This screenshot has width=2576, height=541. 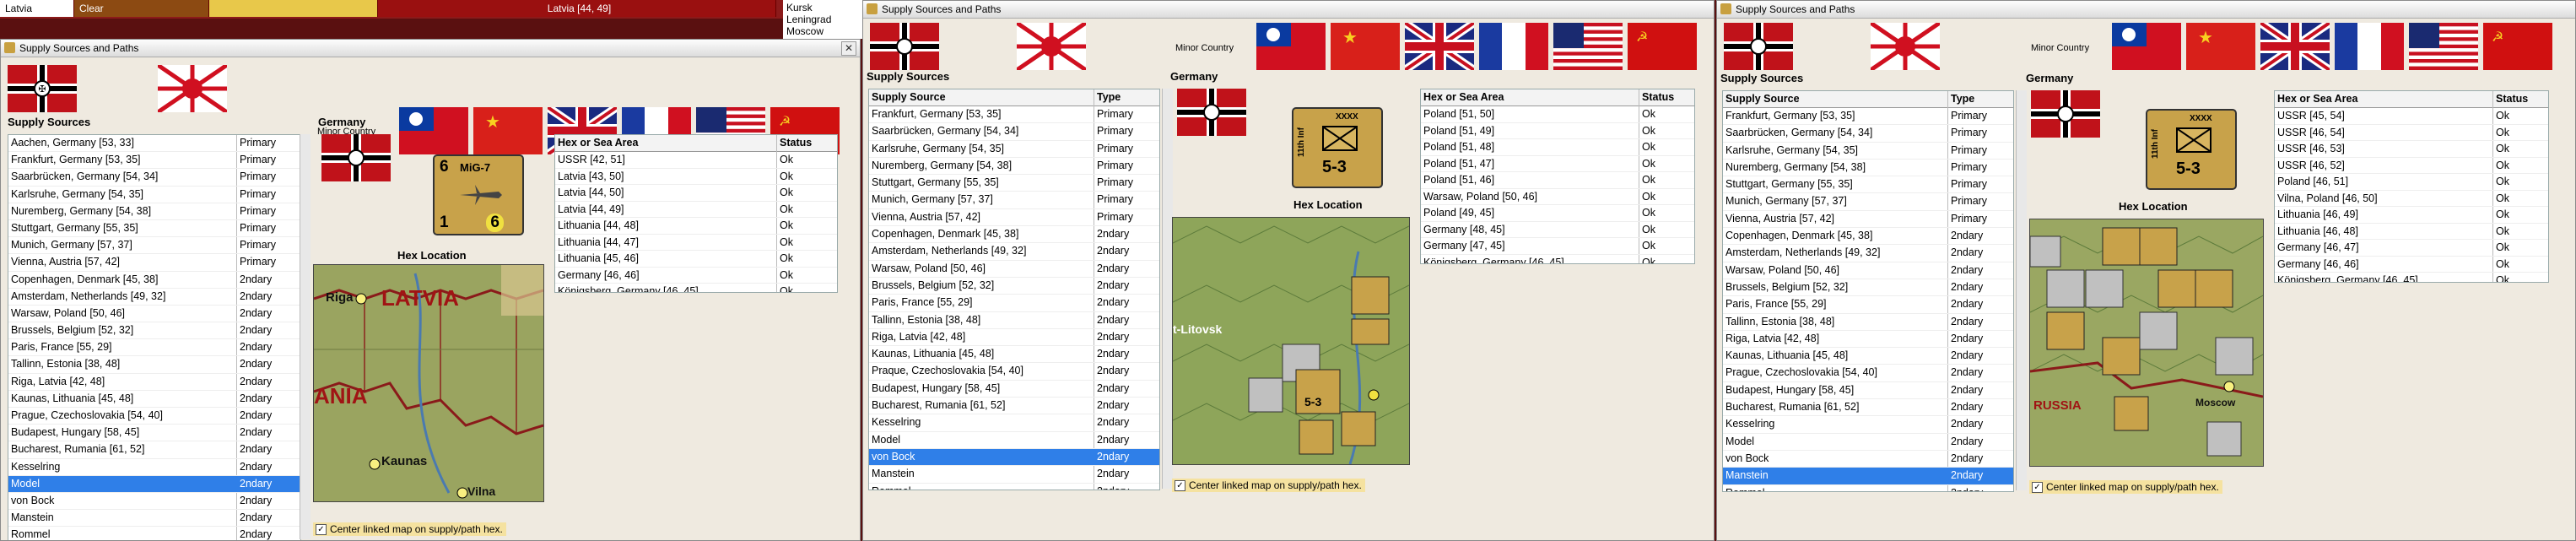 I want to click on unit-counter-11th-inf: XXXX 11th Inf 5-3, so click(x=2191, y=149).